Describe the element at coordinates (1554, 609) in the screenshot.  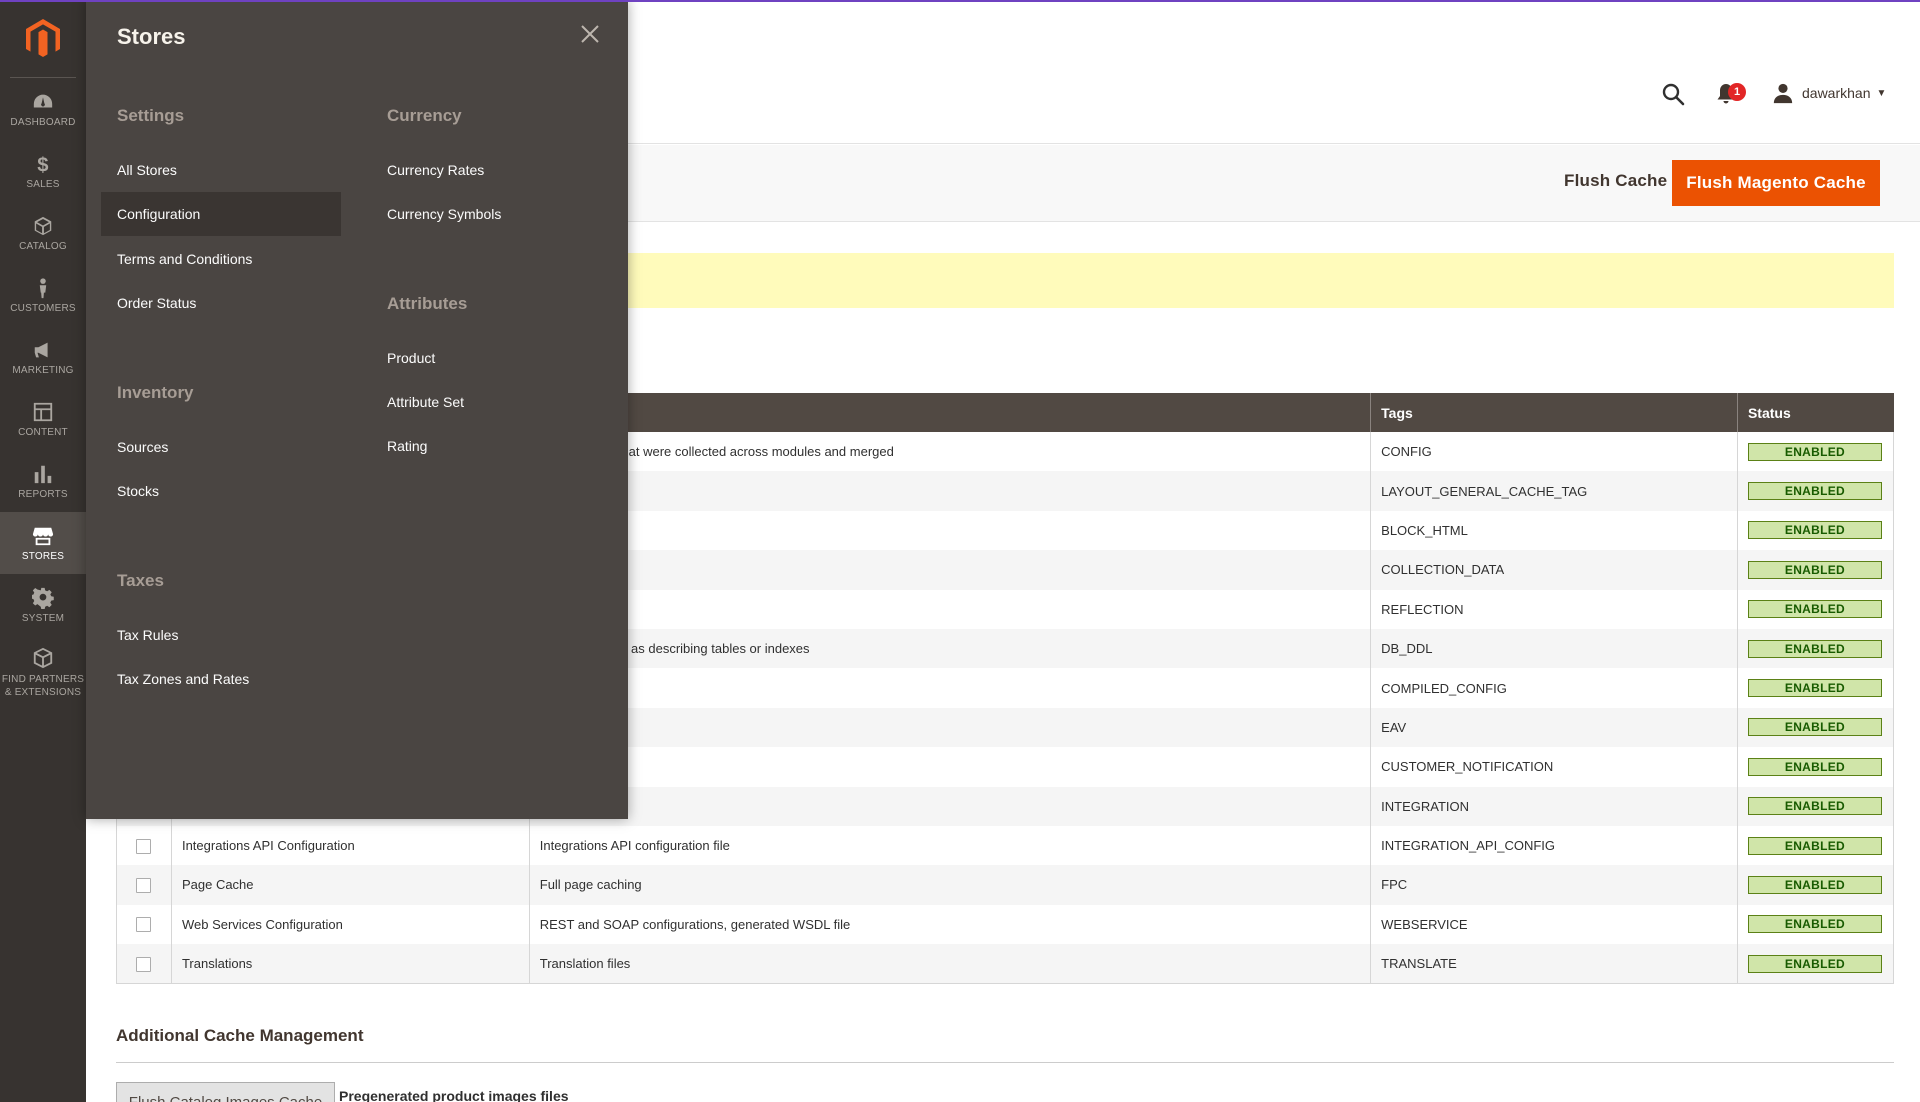
I see `tags-cell: REFLECTION` at that location.